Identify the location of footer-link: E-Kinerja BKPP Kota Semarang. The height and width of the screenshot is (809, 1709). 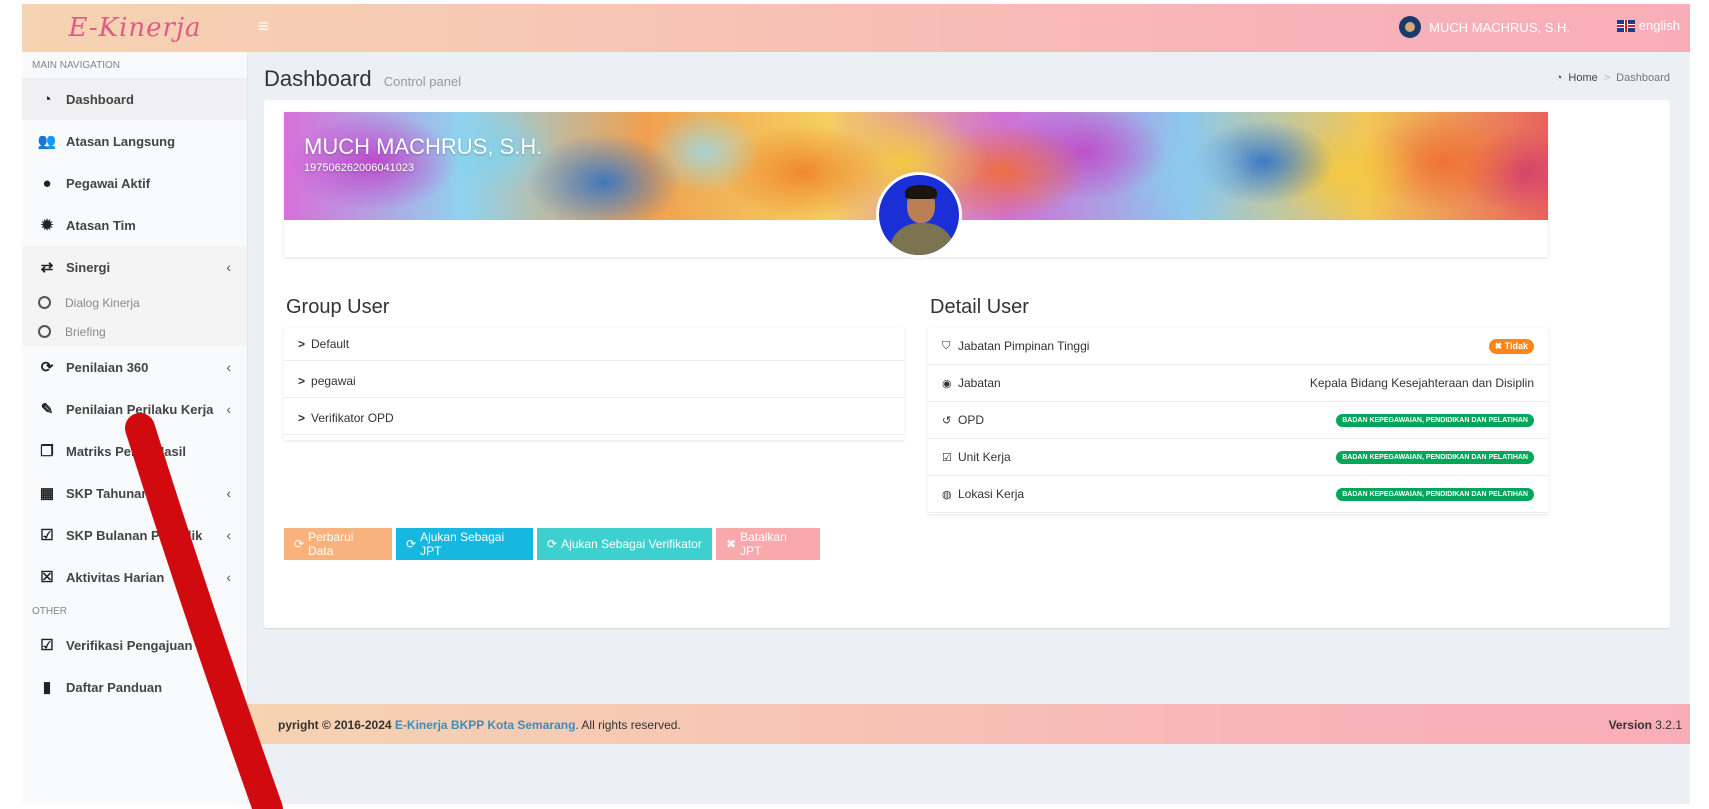
(485, 725).